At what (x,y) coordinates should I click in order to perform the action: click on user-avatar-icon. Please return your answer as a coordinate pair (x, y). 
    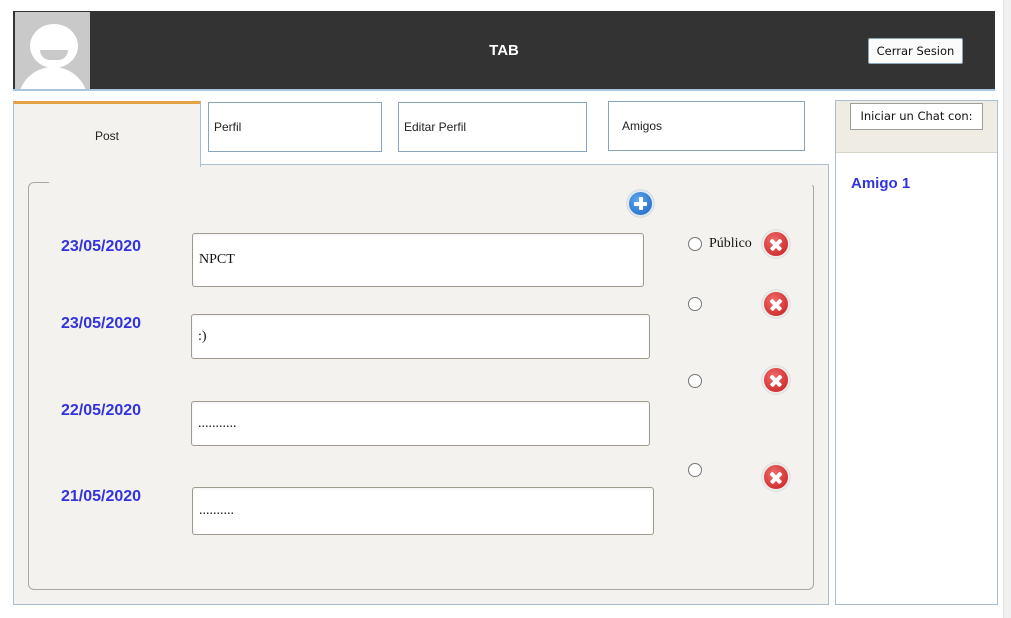
    Looking at the image, I should click on (52, 50).